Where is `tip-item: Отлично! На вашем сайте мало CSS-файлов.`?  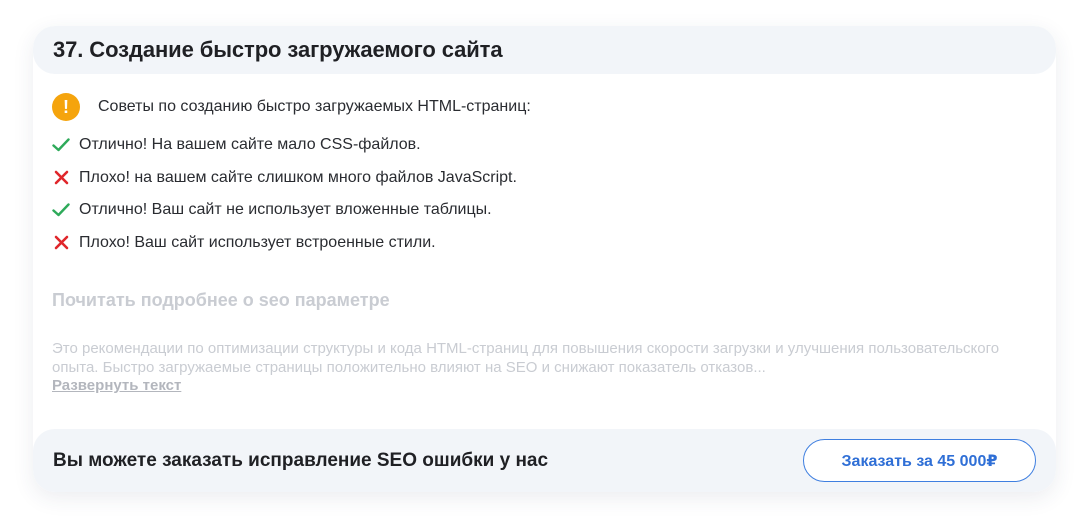 tip-item: Отлично! На вашем сайте мало CSS-файлов. is located at coordinates (544, 145).